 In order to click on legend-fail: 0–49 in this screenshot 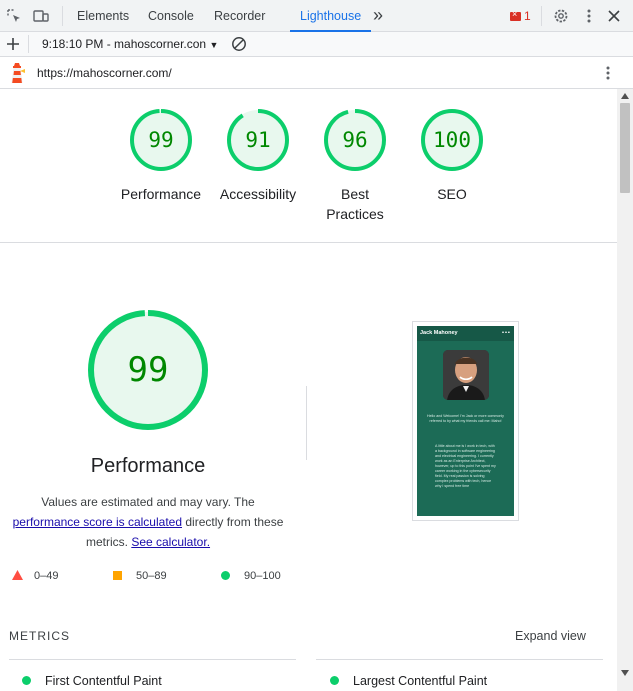, I will do `click(35, 576)`.